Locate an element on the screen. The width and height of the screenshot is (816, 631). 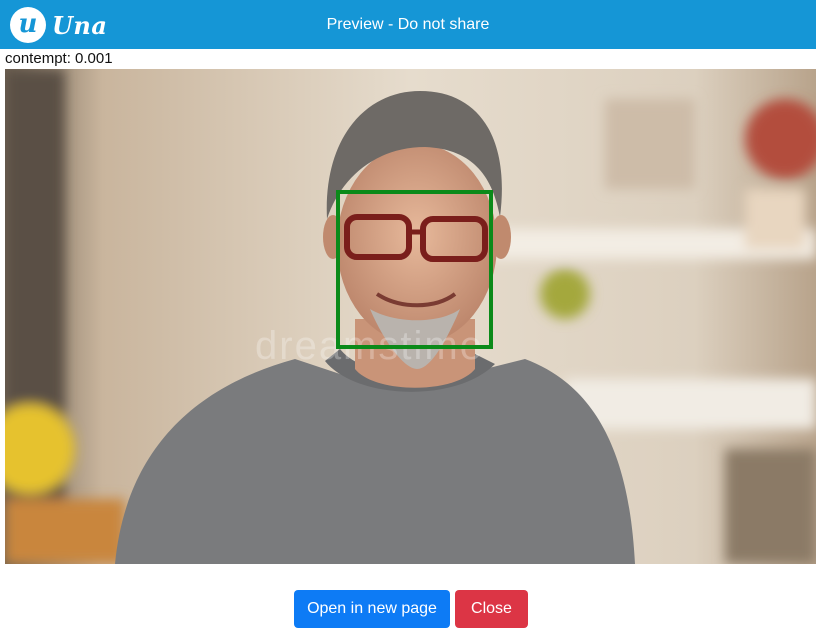
page-title: Preview - Do not share is located at coordinates (408, 24).